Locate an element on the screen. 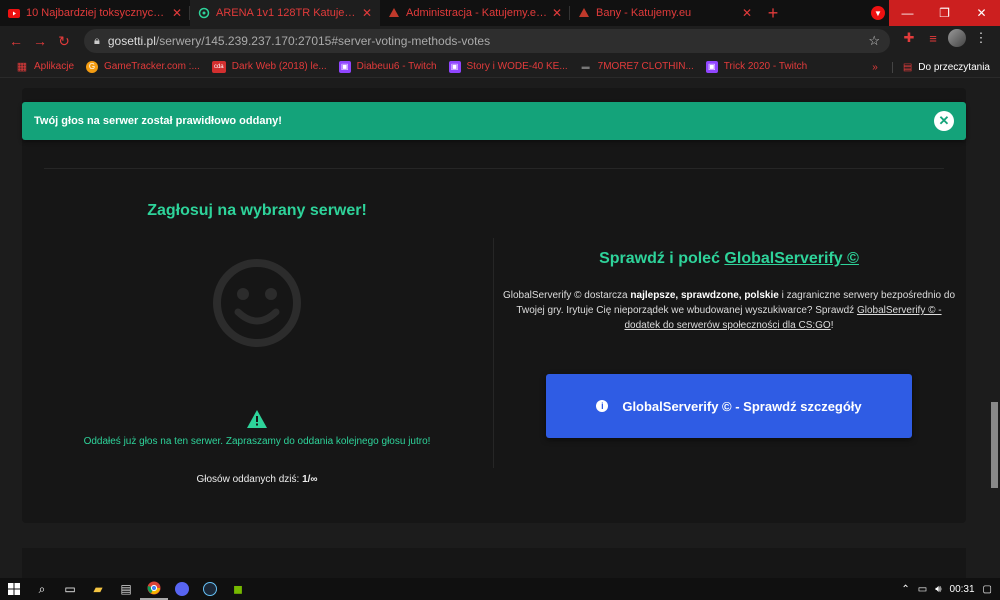 The width and height of the screenshot is (1000, 600). reading-list-button: ▤ Do przeczytania is located at coordinates (940, 67).